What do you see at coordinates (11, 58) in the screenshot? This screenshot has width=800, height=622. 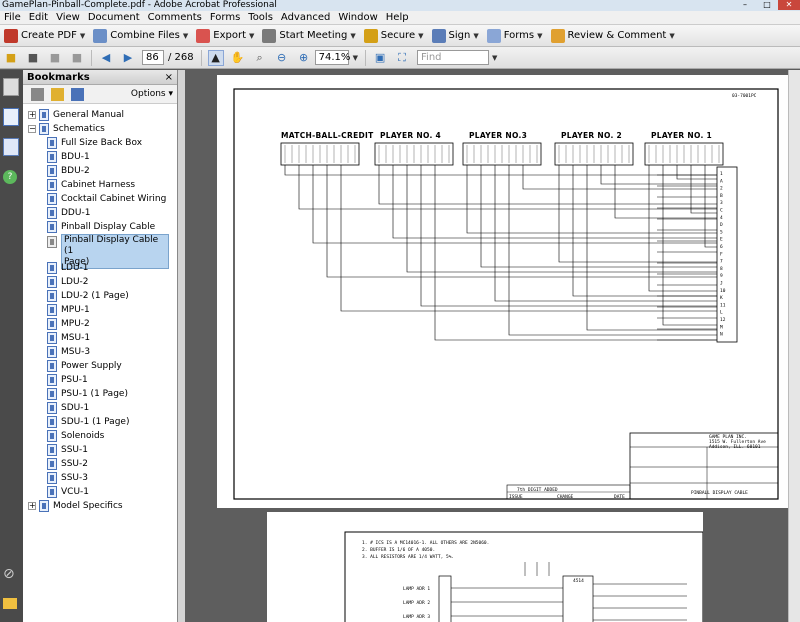 I see `open-folder-icon: ■` at bounding box center [11, 58].